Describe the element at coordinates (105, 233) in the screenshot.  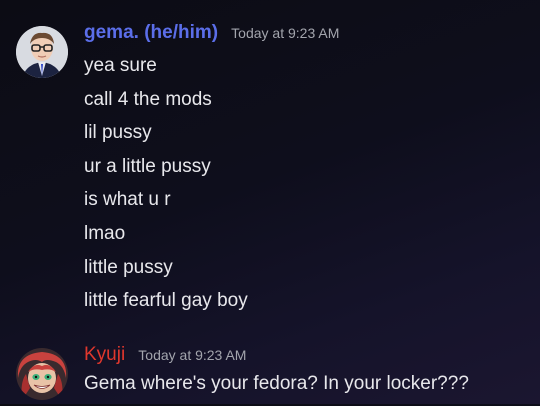
I see `message-text: lmao` at that location.